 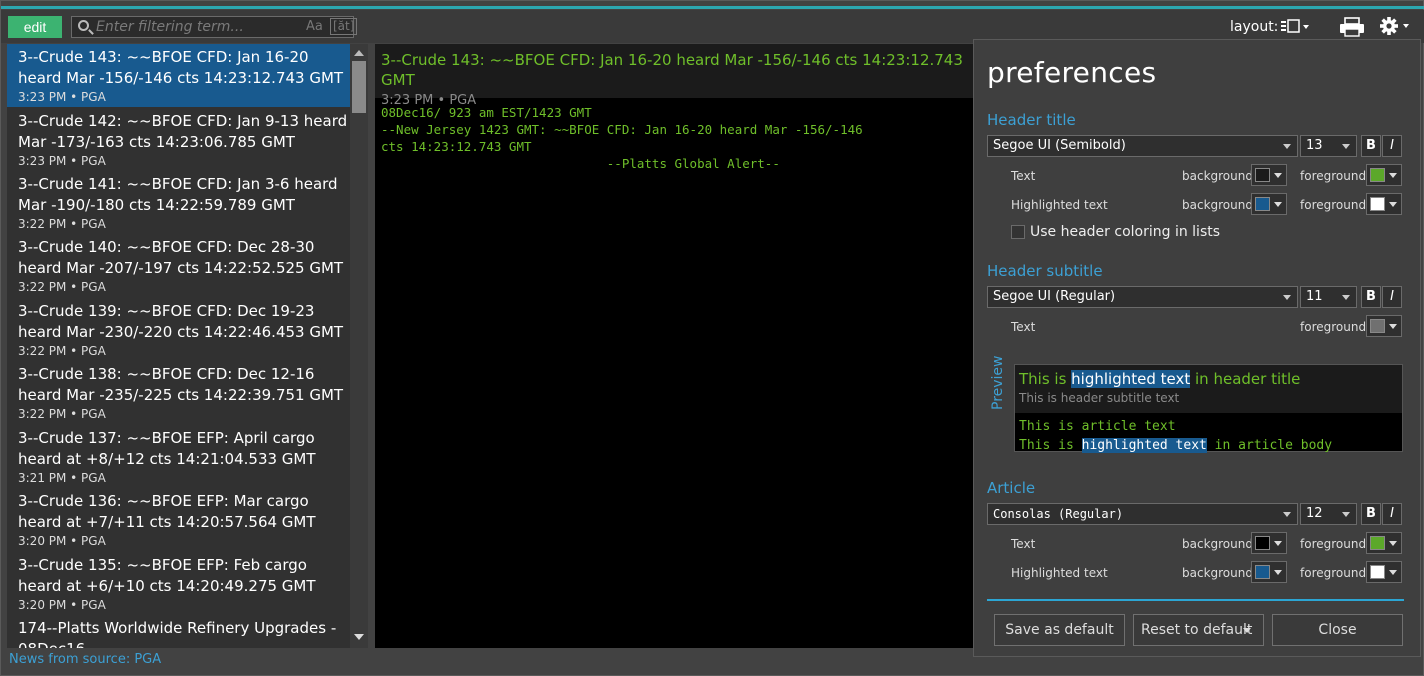 I want to click on header-subtitle-fg-swatch, so click(x=1384, y=326).